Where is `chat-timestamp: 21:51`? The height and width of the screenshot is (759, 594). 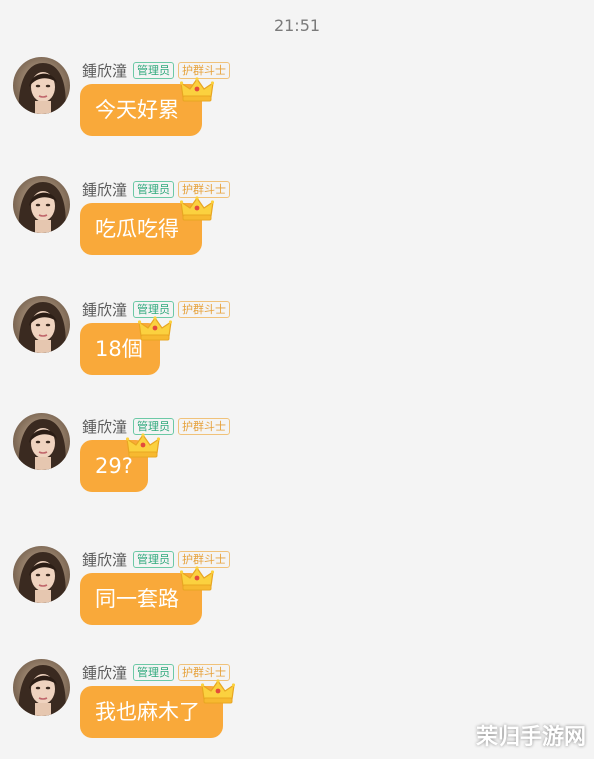 chat-timestamp: 21:51 is located at coordinates (297, 25).